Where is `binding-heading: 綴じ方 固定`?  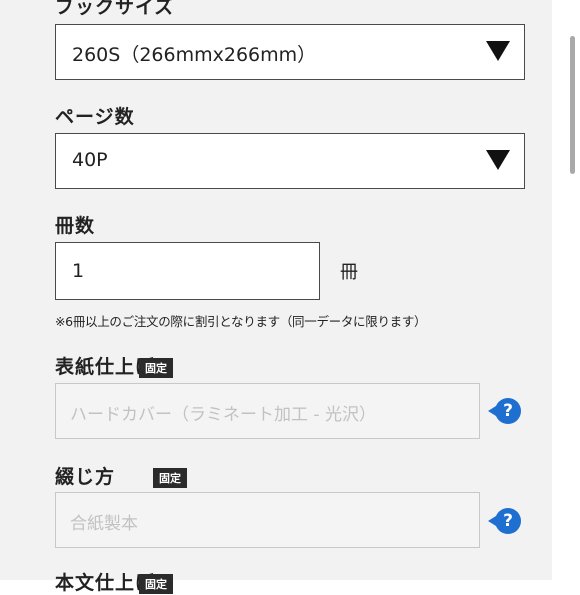
binding-heading: 綴じ方 固定 is located at coordinates (121, 475).